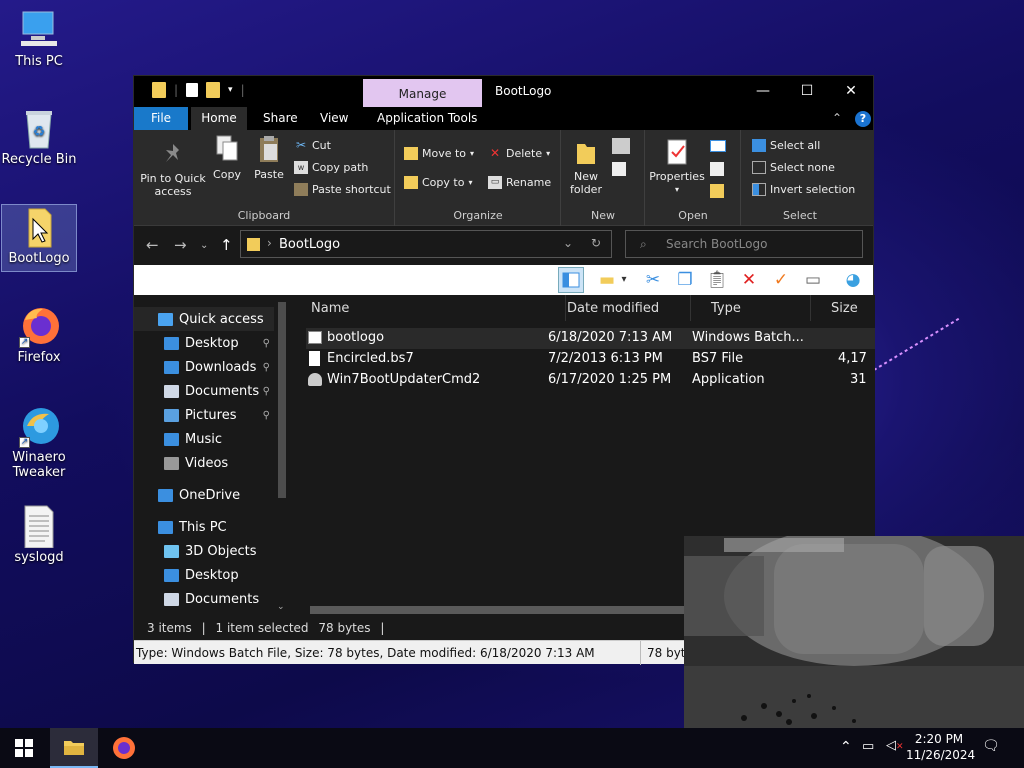 Image resolution: width=1024 pixels, height=768 pixels. I want to click on scroll-down-icon: ⌄, so click(281, 607).